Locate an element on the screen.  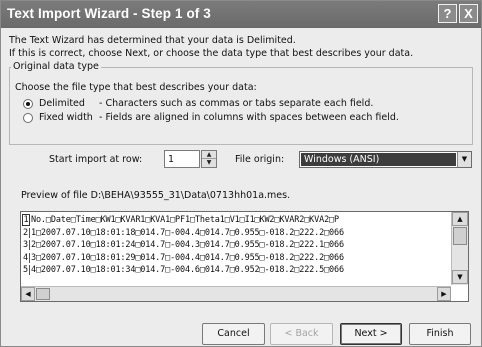
stepper-up-icon: ▲ is located at coordinates (209, 155).